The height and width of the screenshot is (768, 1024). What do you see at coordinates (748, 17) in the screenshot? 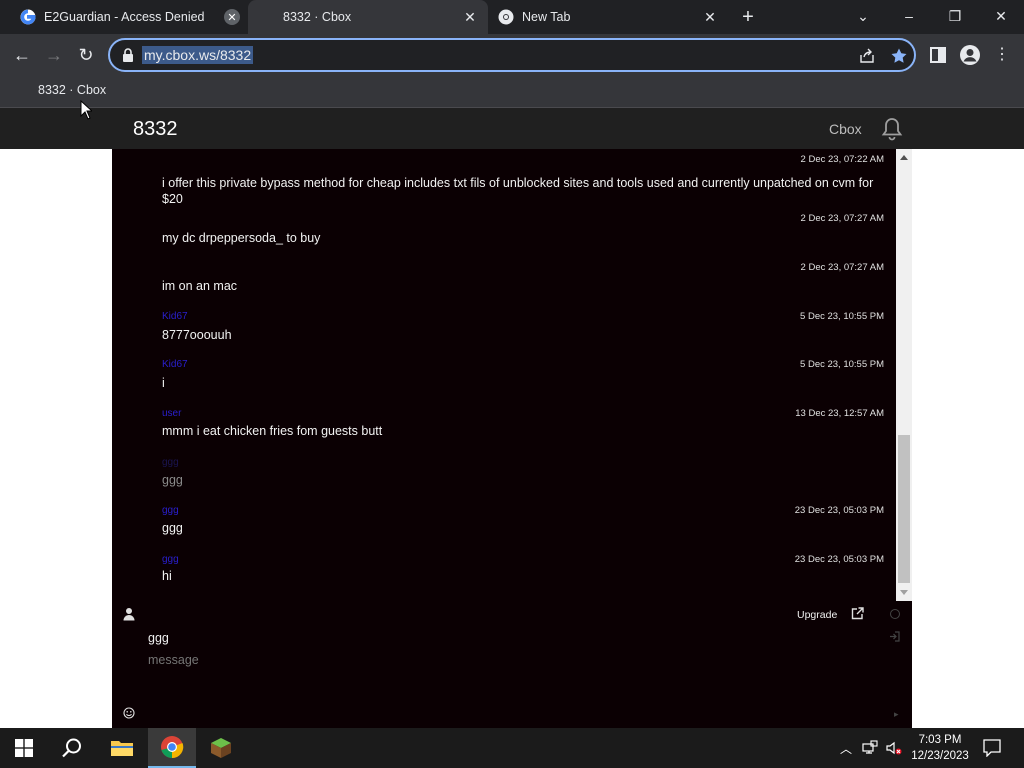
I see `new-tab-plus-icon: +` at bounding box center [748, 17].